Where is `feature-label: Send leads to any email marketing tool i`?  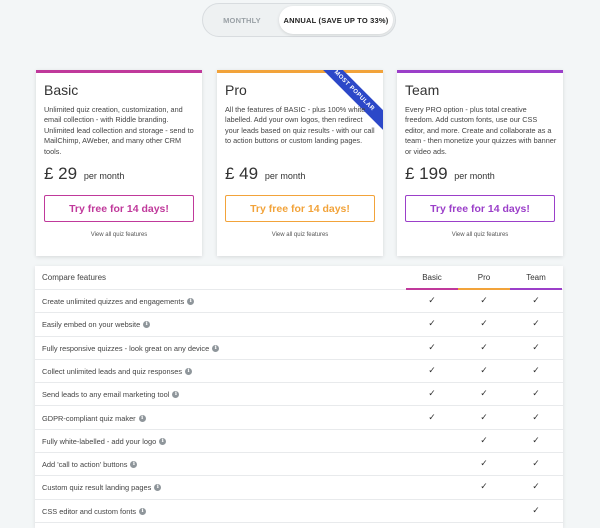 feature-label: Send leads to any email marketing tool i is located at coordinates (111, 395).